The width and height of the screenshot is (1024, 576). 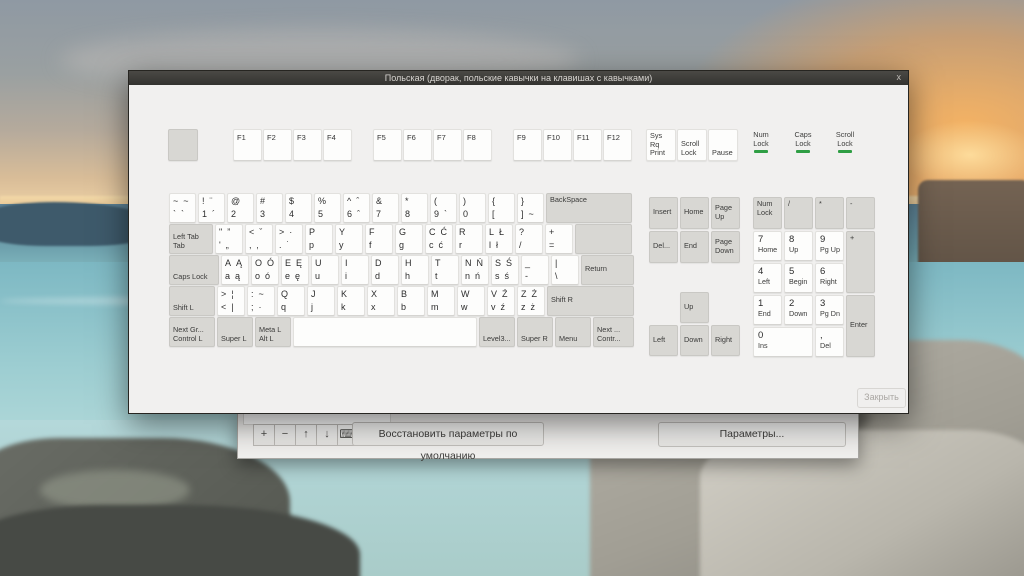 What do you see at coordinates (499, 239) in the screenshot?
I see `key-l: LŁlł` at bounding box center [499, 239].